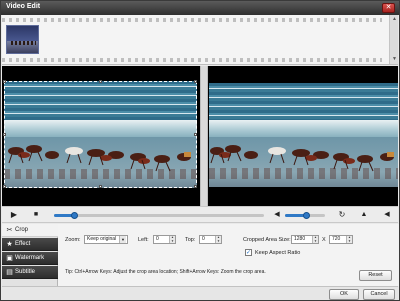  Describe the element at coordinates (315, 239) in the screenshot. I see `crop-width-stepper: ▲ ▼` at that location.